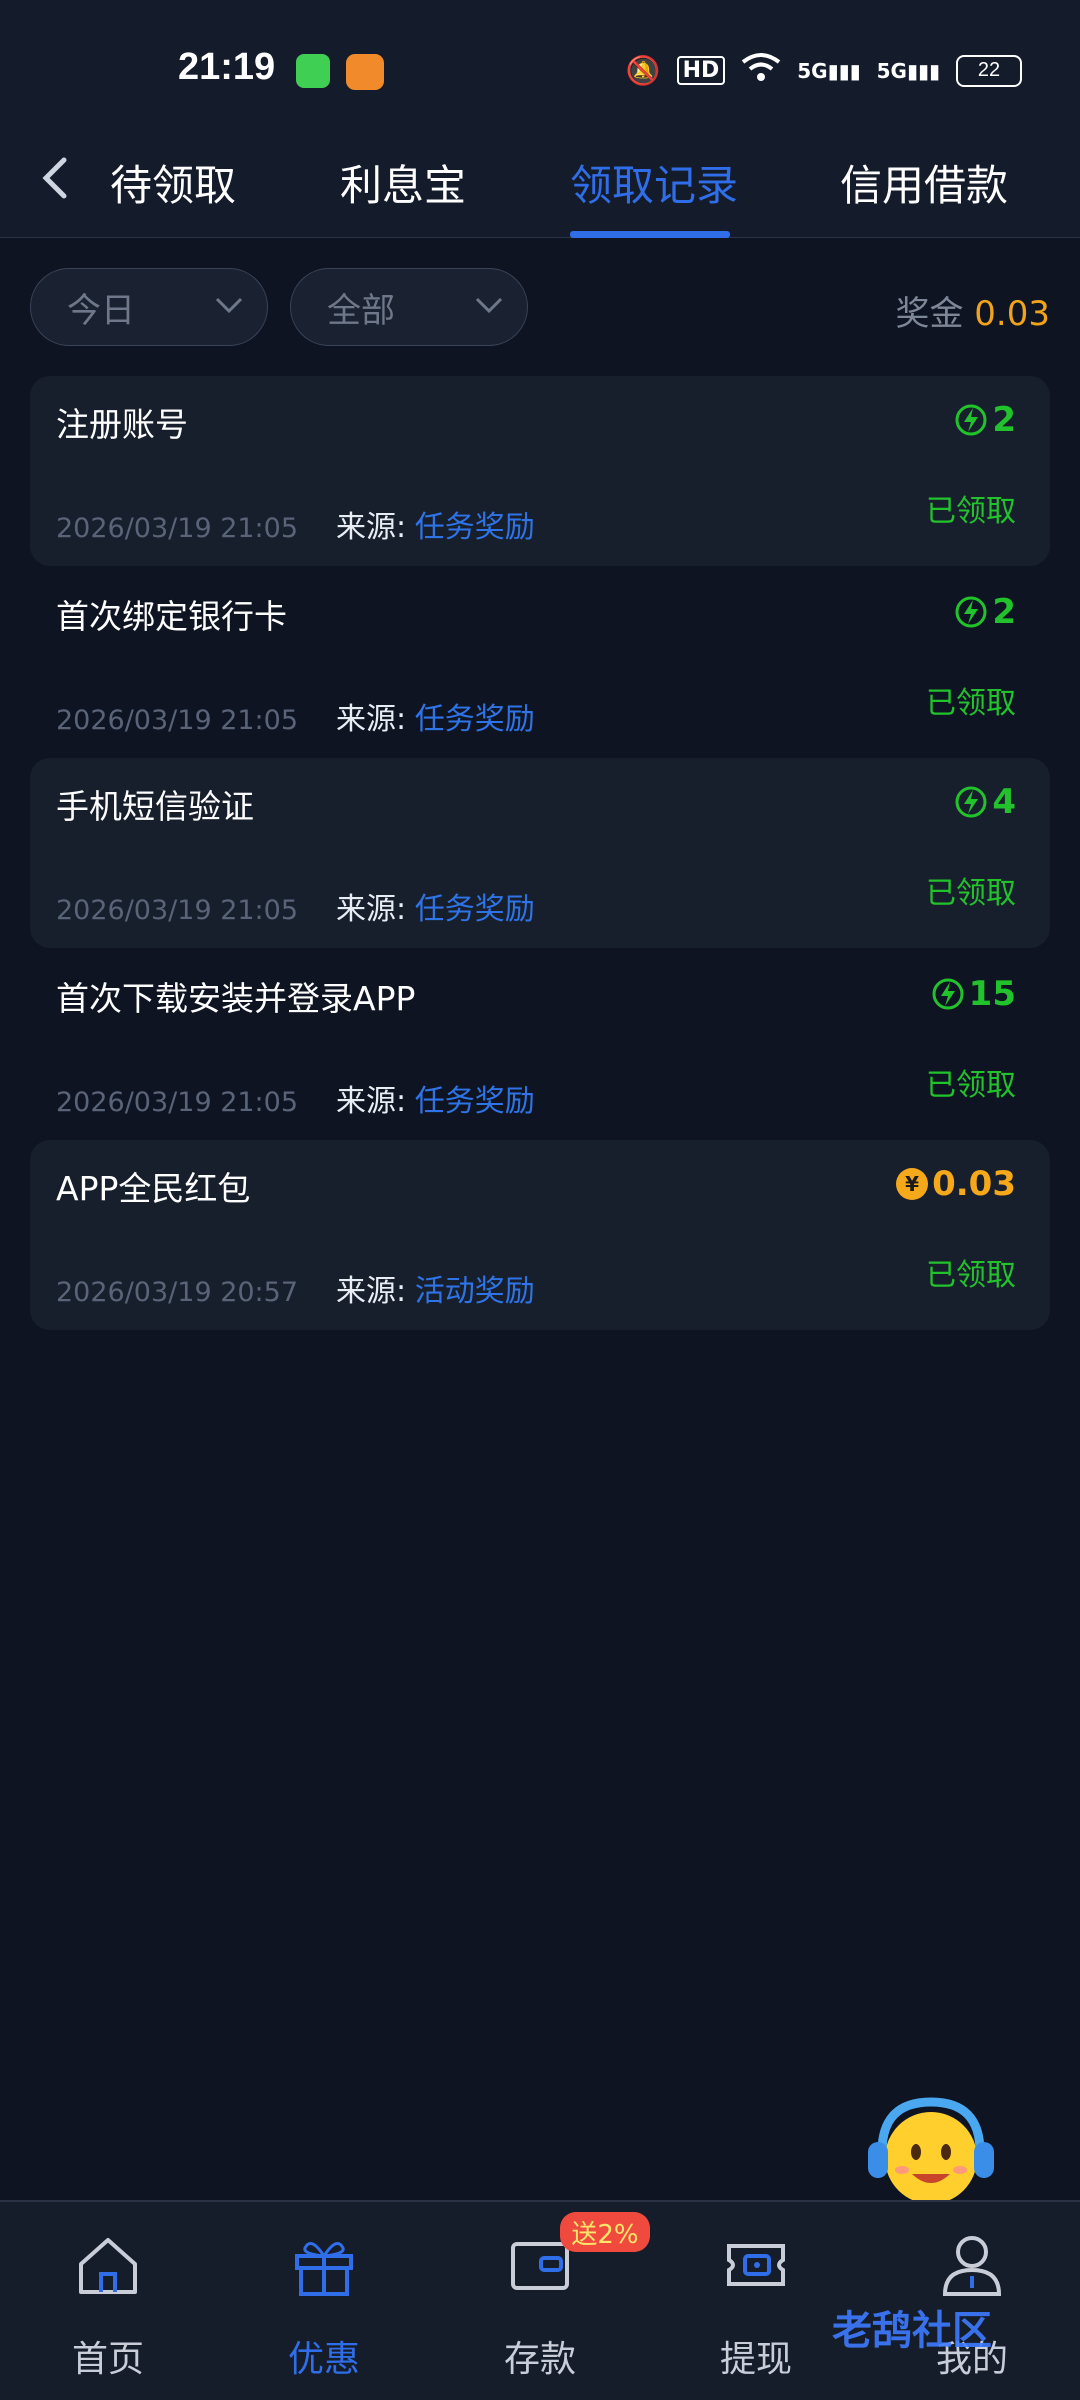 Image resolution: width=1080 pixels, height=2400 pixels. Describe the element at coordinates (313, 71) in the screenshot. I see `message-app-icon` at that location.